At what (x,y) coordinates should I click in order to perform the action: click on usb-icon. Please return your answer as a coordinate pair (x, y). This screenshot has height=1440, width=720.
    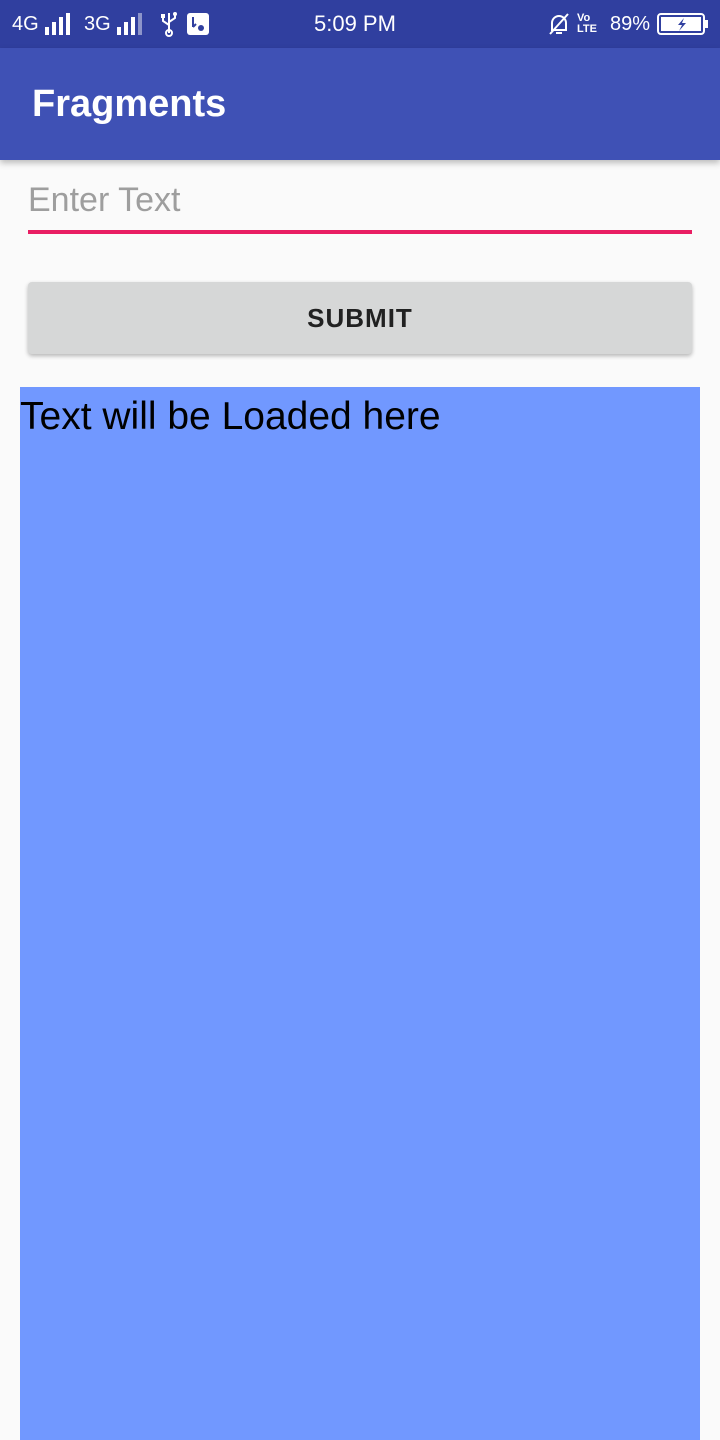
    Looking at the image, I should click on (169, 24).